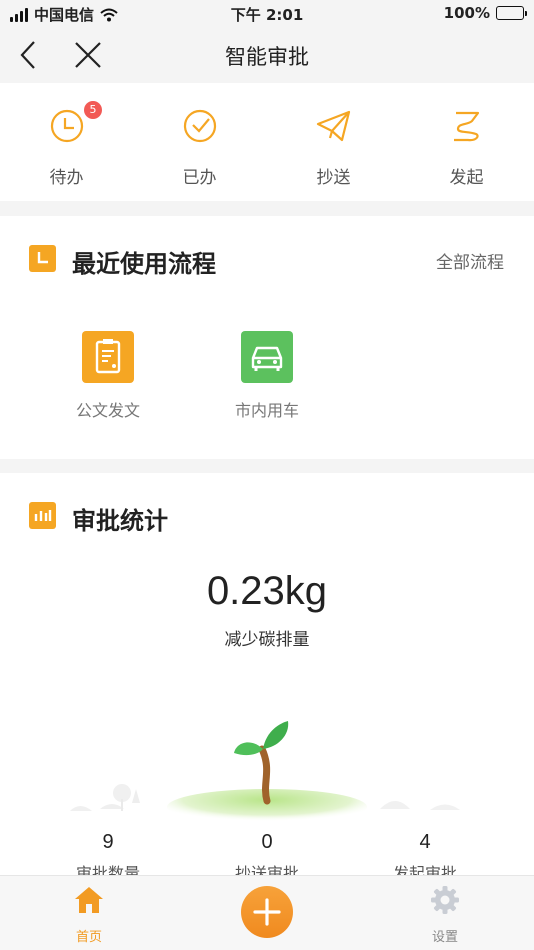  I want to click on flow-item-car: 市内用车, so click(267, 376).